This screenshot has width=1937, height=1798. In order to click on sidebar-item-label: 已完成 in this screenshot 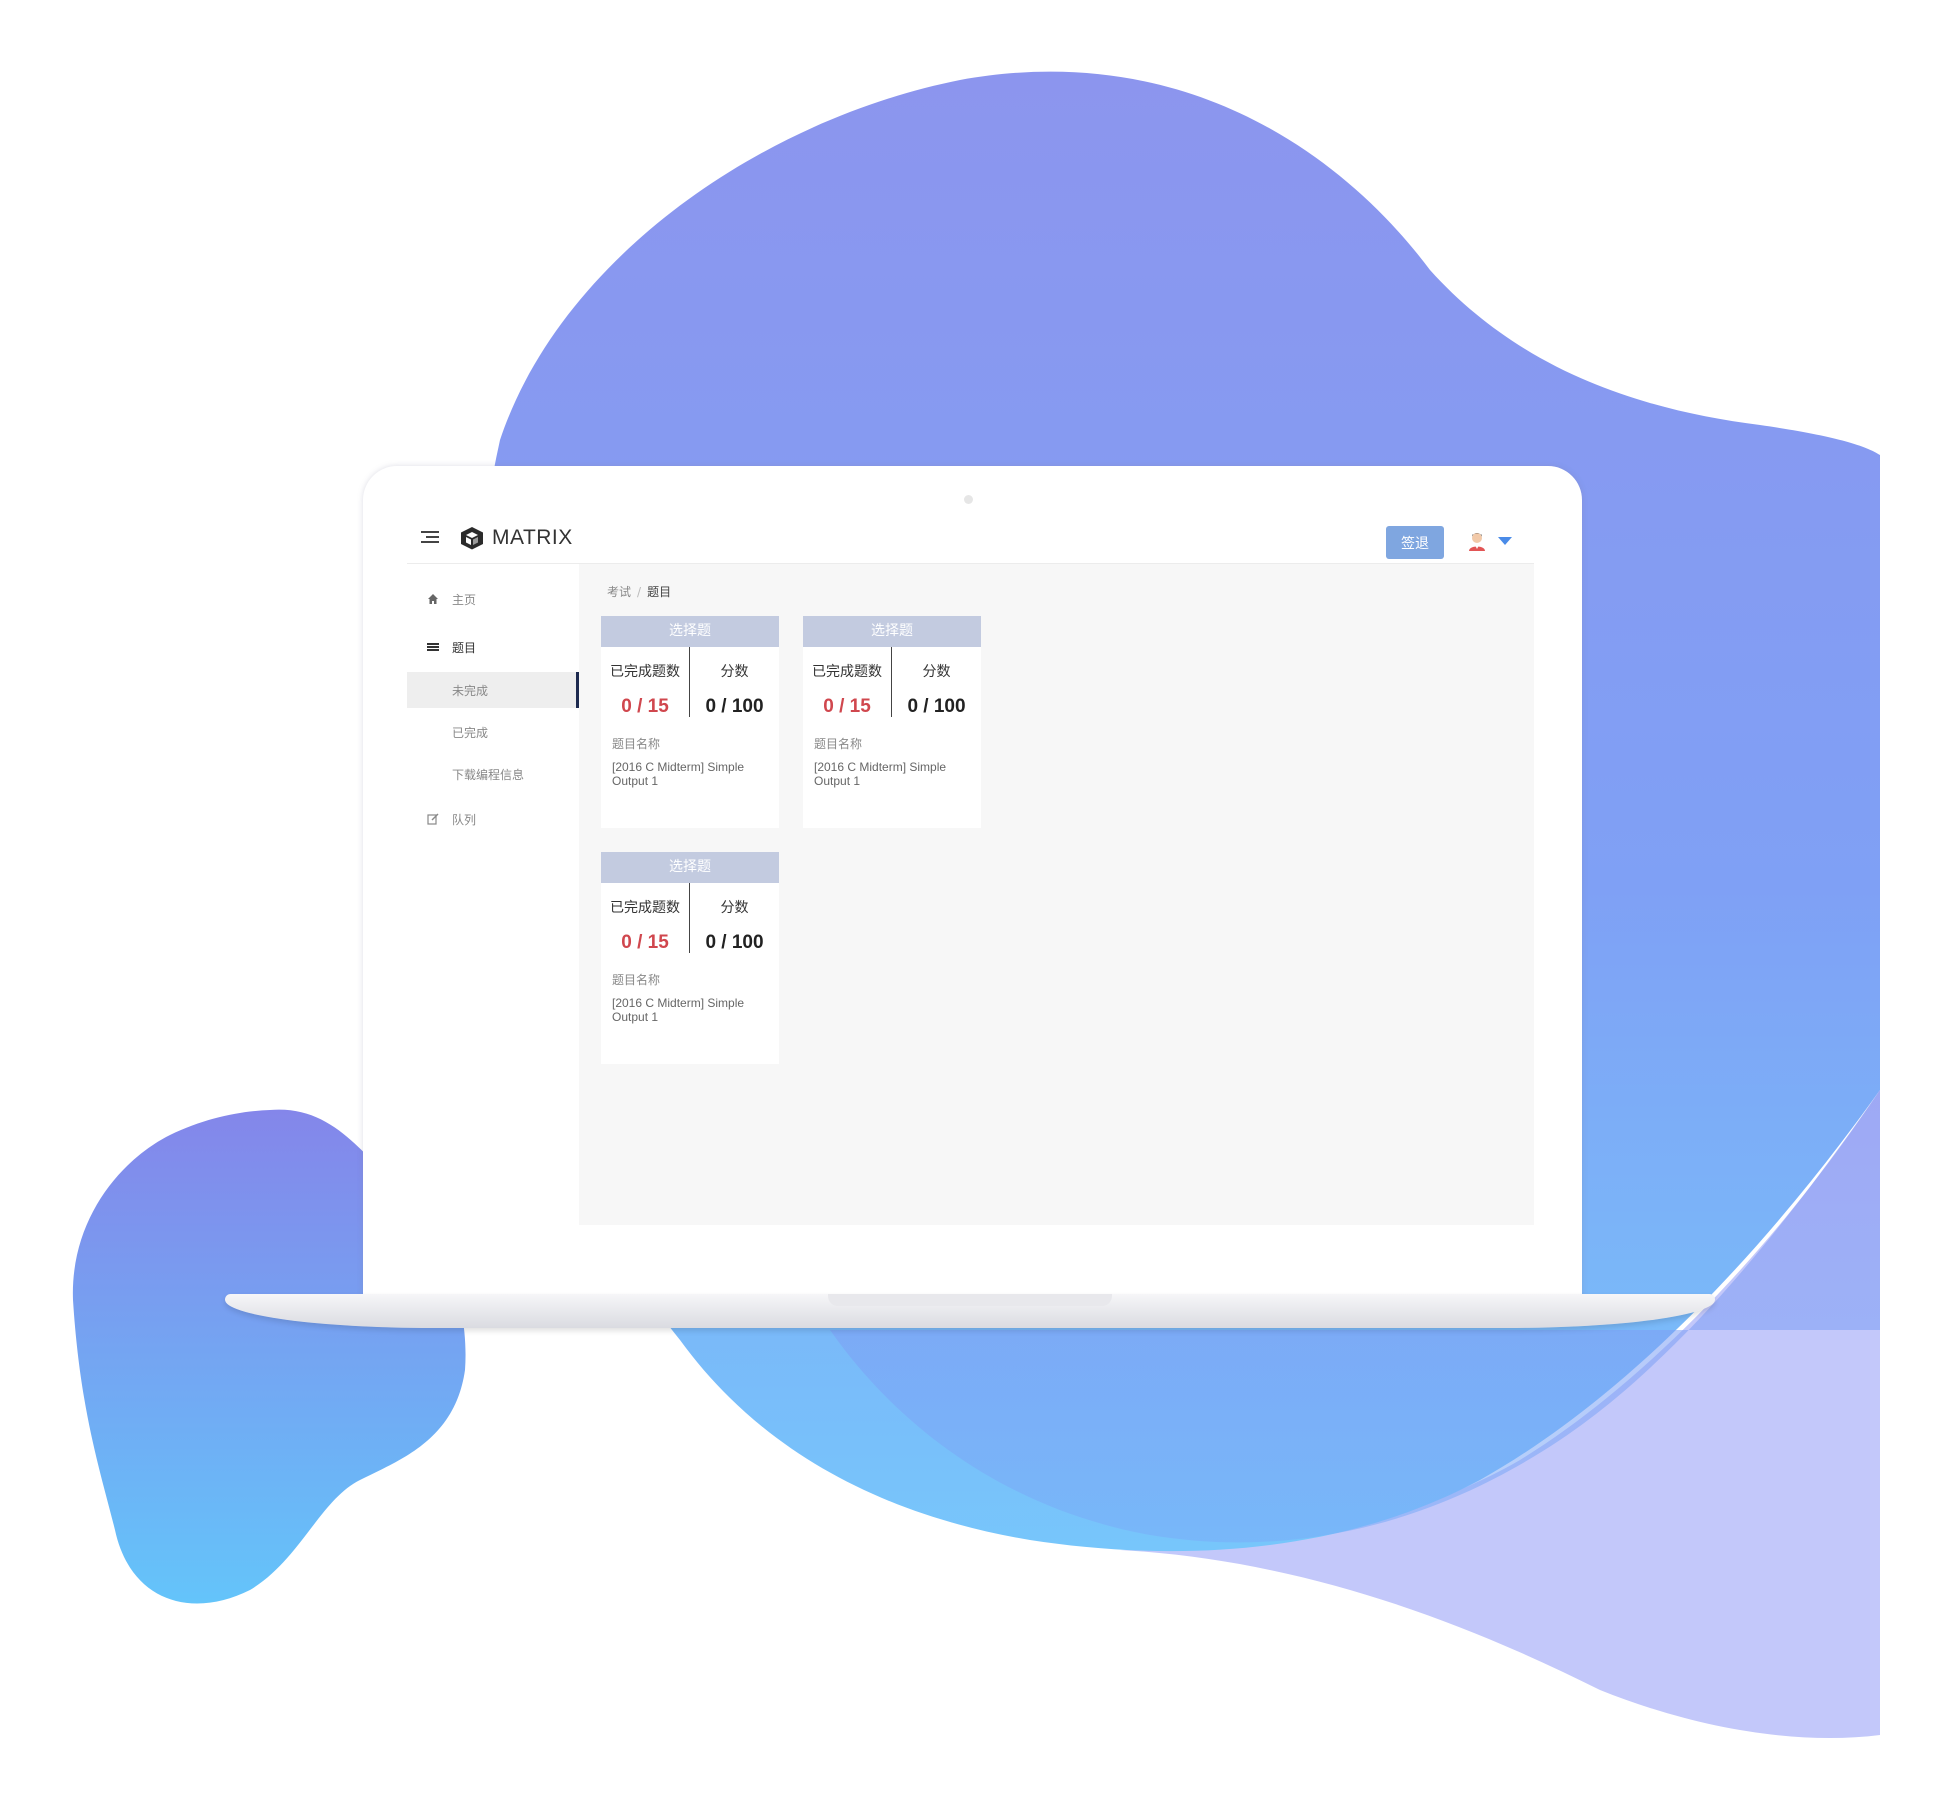, I will do `click(470, 733)`.